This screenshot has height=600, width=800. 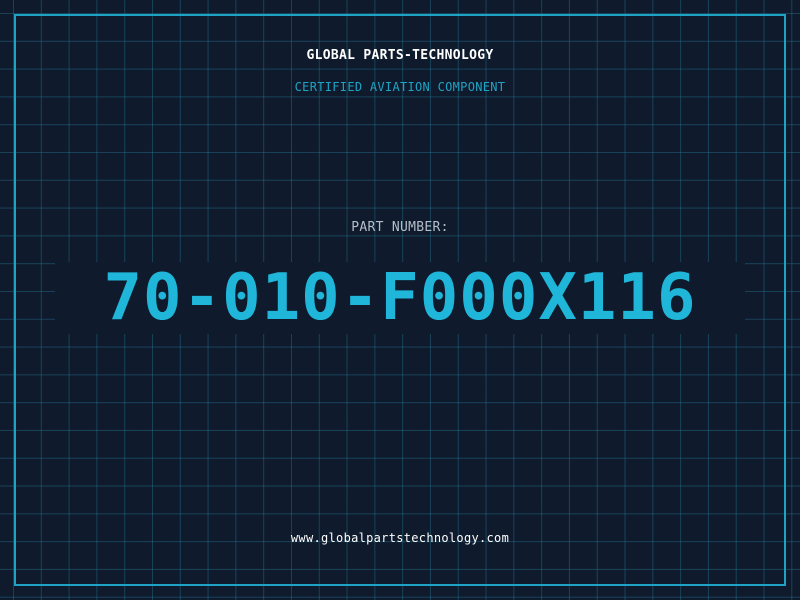 I want to click on part-number-panel: 70-010-F000X116, so click(x=400, y=298).